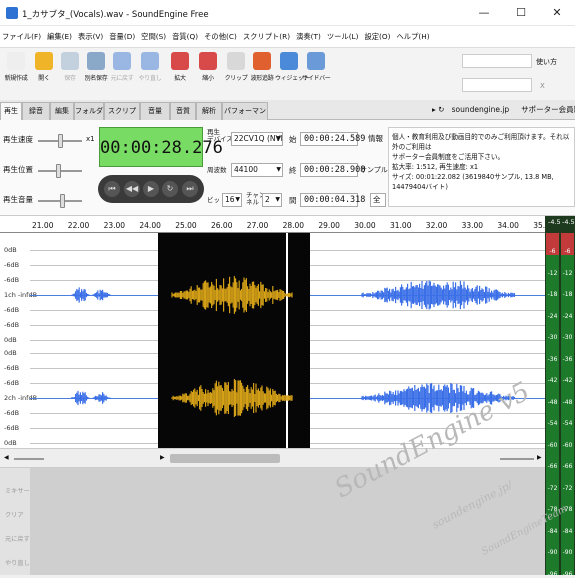 This screenshot has width=575, height=578. What do you see at coordinates (332, 170) in the screenshot?
I see `end-time-field: 00:00:28.908` at bounding box center [332, 170].